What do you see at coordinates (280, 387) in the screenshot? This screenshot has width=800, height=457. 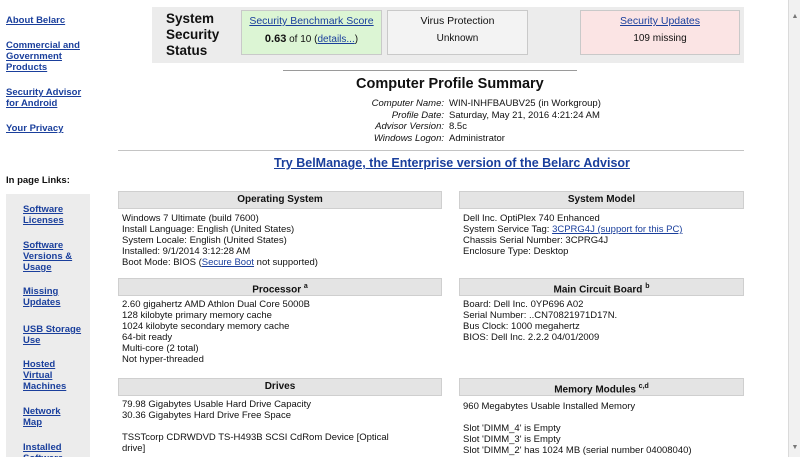 I see `drives-section-header: Drives` at bounding box center [280, 387].